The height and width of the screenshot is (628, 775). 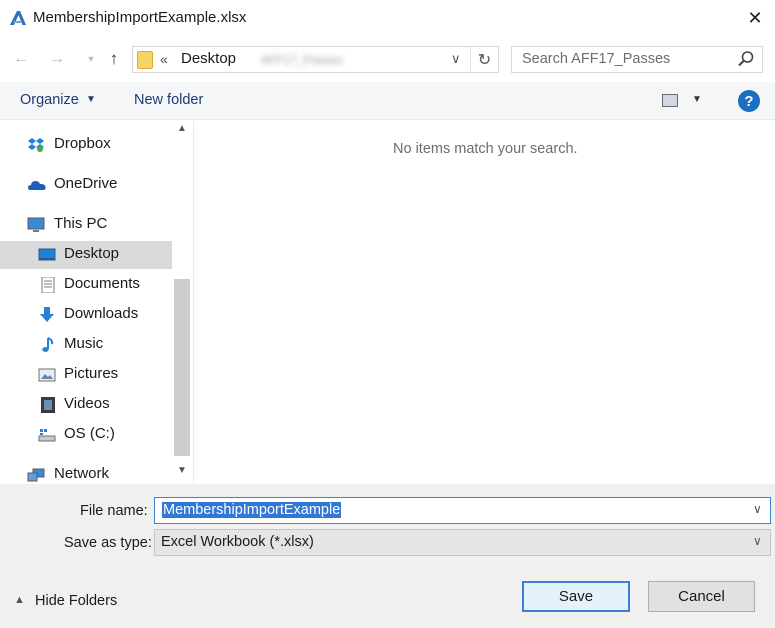 I want to click on forward-arrow-icon: →, so click(x=57, y=59).